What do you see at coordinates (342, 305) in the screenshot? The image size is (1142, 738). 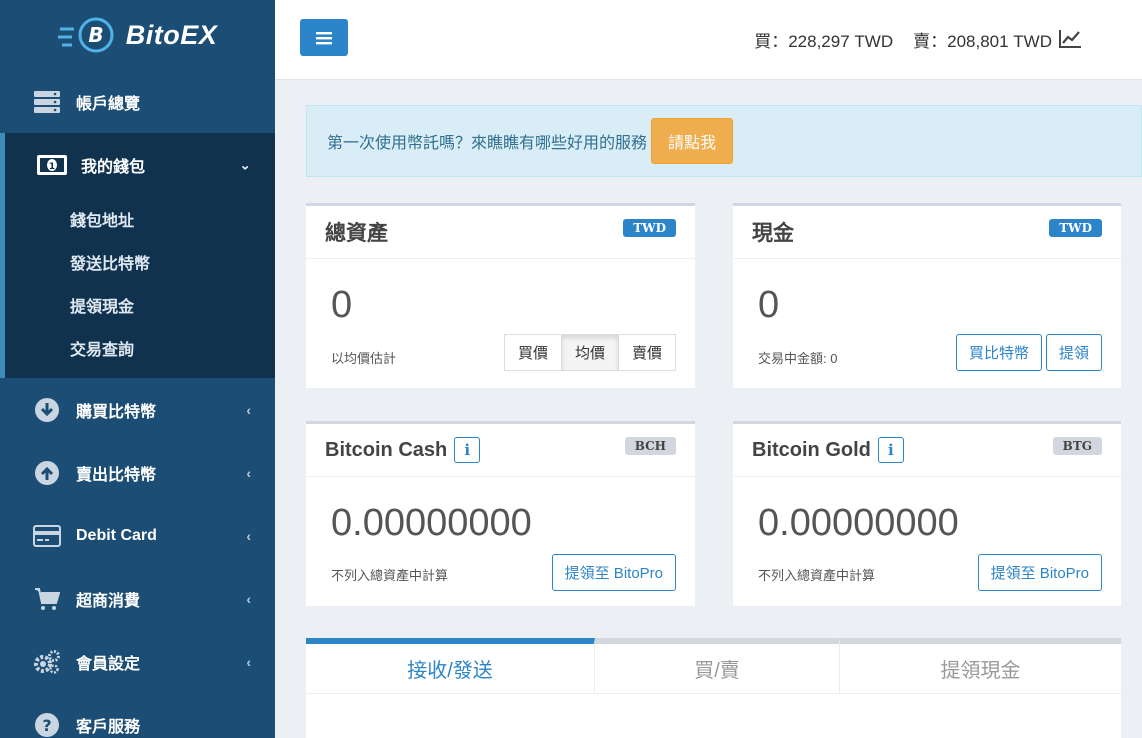 I see `total-assets-value: 0` at bounding box center [342, 305].